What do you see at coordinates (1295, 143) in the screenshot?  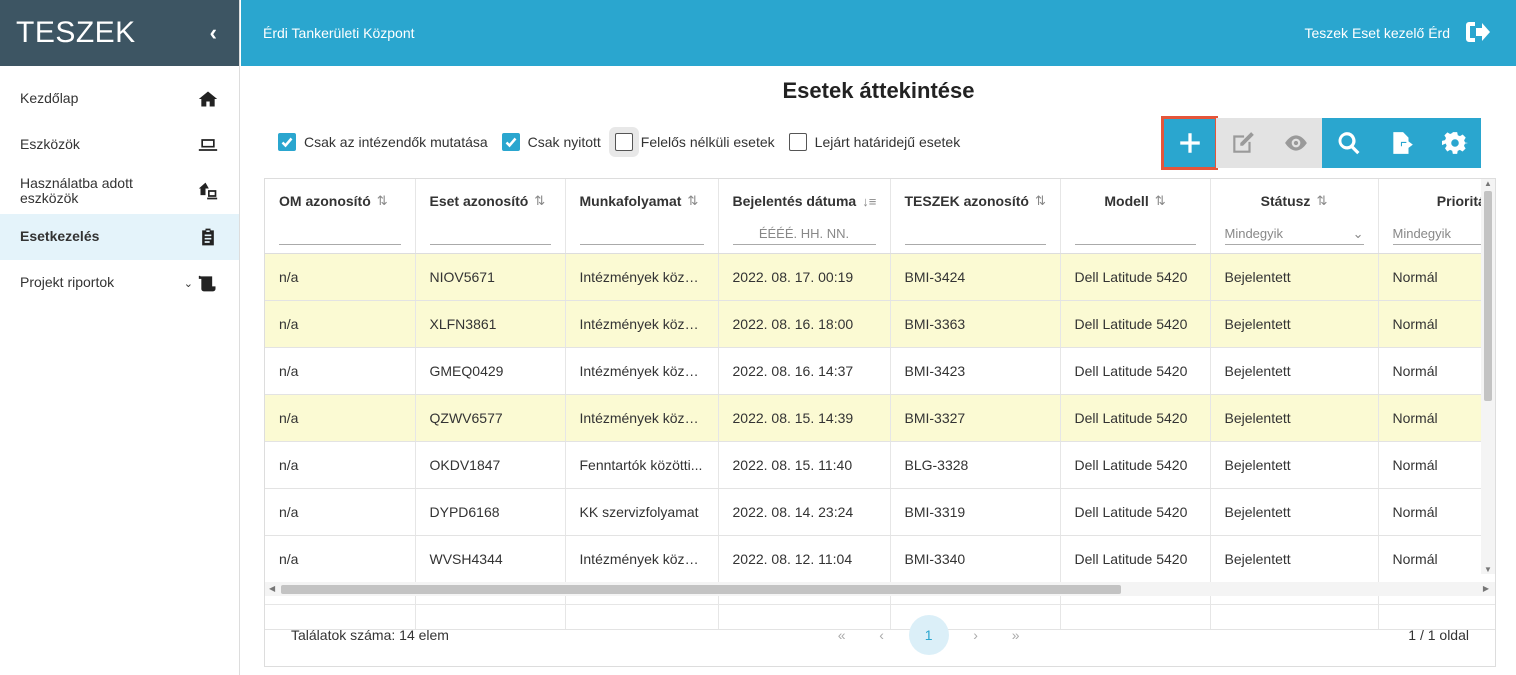 I see `view-case-button` at bounding box center [1295, 143].